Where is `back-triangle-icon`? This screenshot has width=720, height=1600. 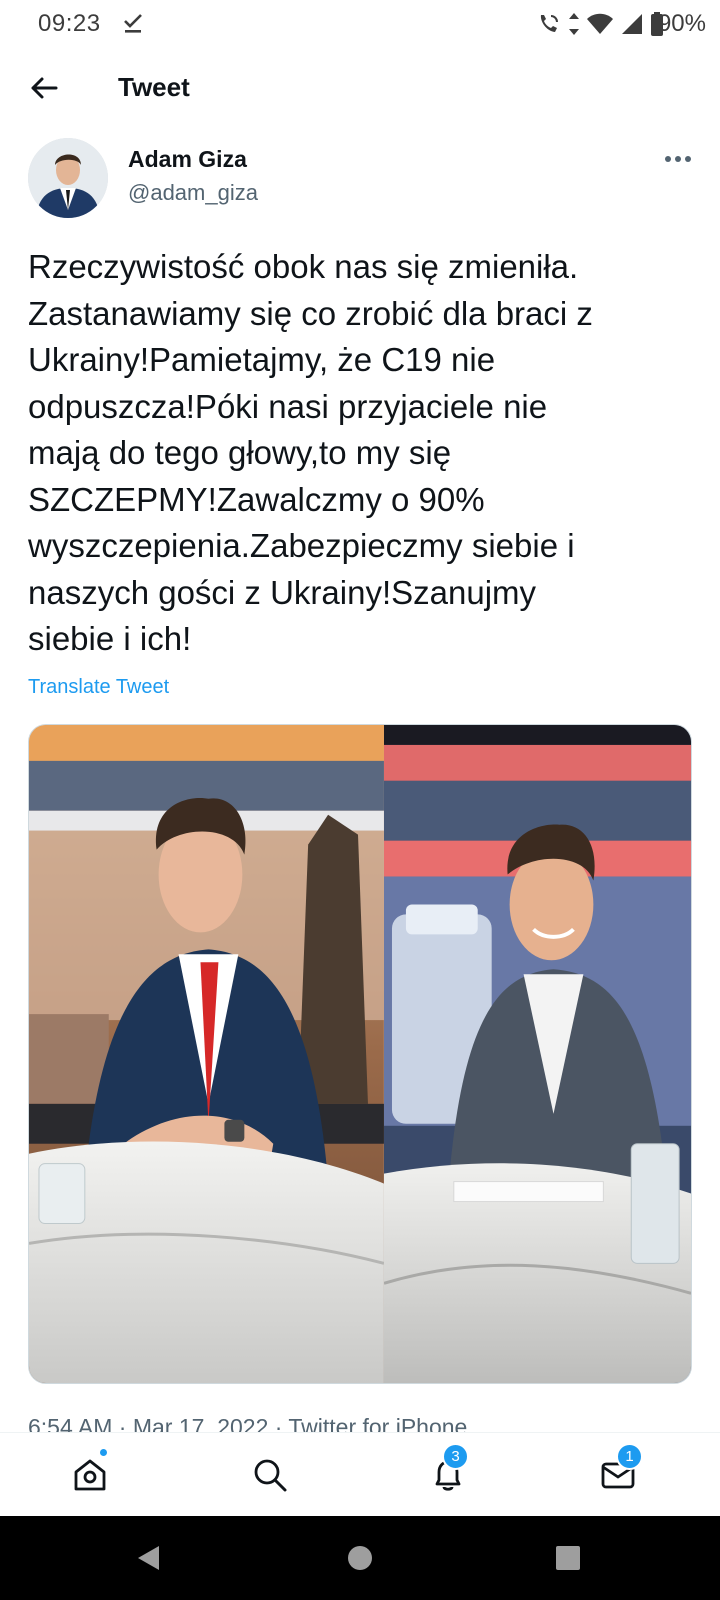
back-triangle-icon is located at coordinates (148, 1558).